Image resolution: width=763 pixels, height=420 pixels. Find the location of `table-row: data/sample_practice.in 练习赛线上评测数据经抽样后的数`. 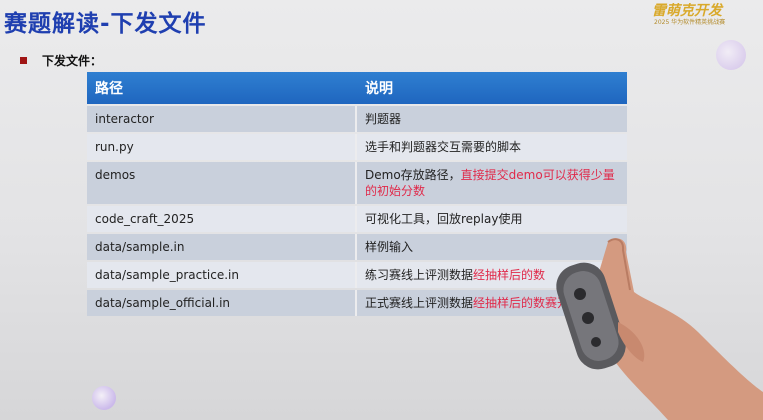

table-row: data/sample_practice.in 练习赛线上评测数据经抽样后的数 is located at coordinates (357, 275).